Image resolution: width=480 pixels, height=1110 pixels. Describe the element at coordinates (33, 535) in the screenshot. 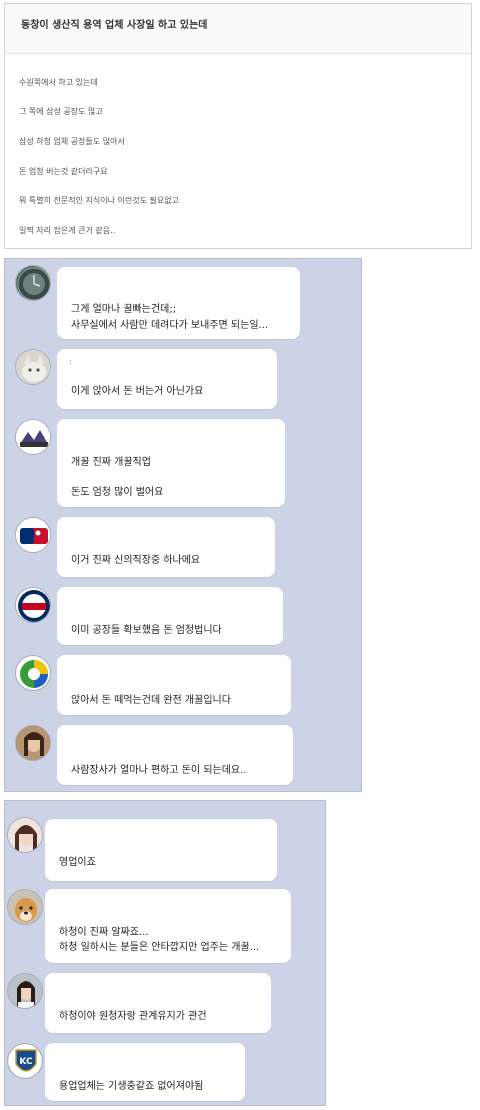

I see `mlb-logo-avatar` at that location.